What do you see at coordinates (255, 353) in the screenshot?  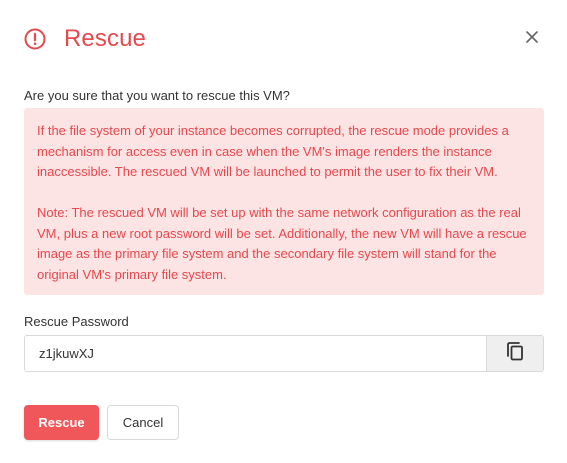 I see `rescue-password-input` at bounding box center [255, 353].